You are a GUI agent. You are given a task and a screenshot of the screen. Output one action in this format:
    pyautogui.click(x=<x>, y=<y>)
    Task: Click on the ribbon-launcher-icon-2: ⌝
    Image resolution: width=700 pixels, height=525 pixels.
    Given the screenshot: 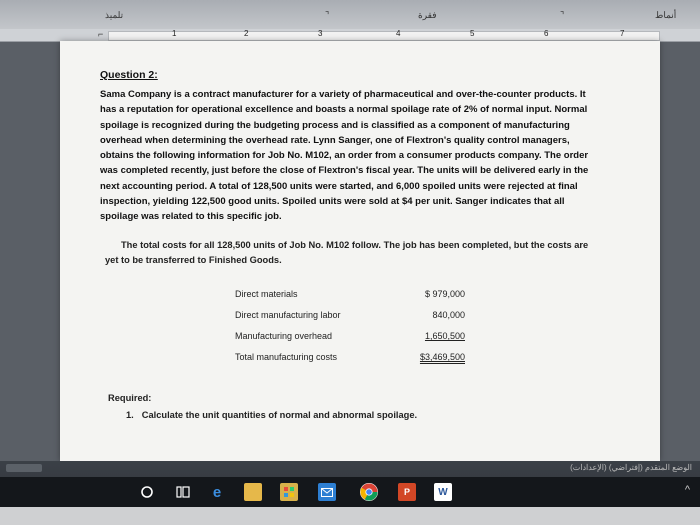 What is the action you would take?
    pyautogui.click(x=562, y=15)
    